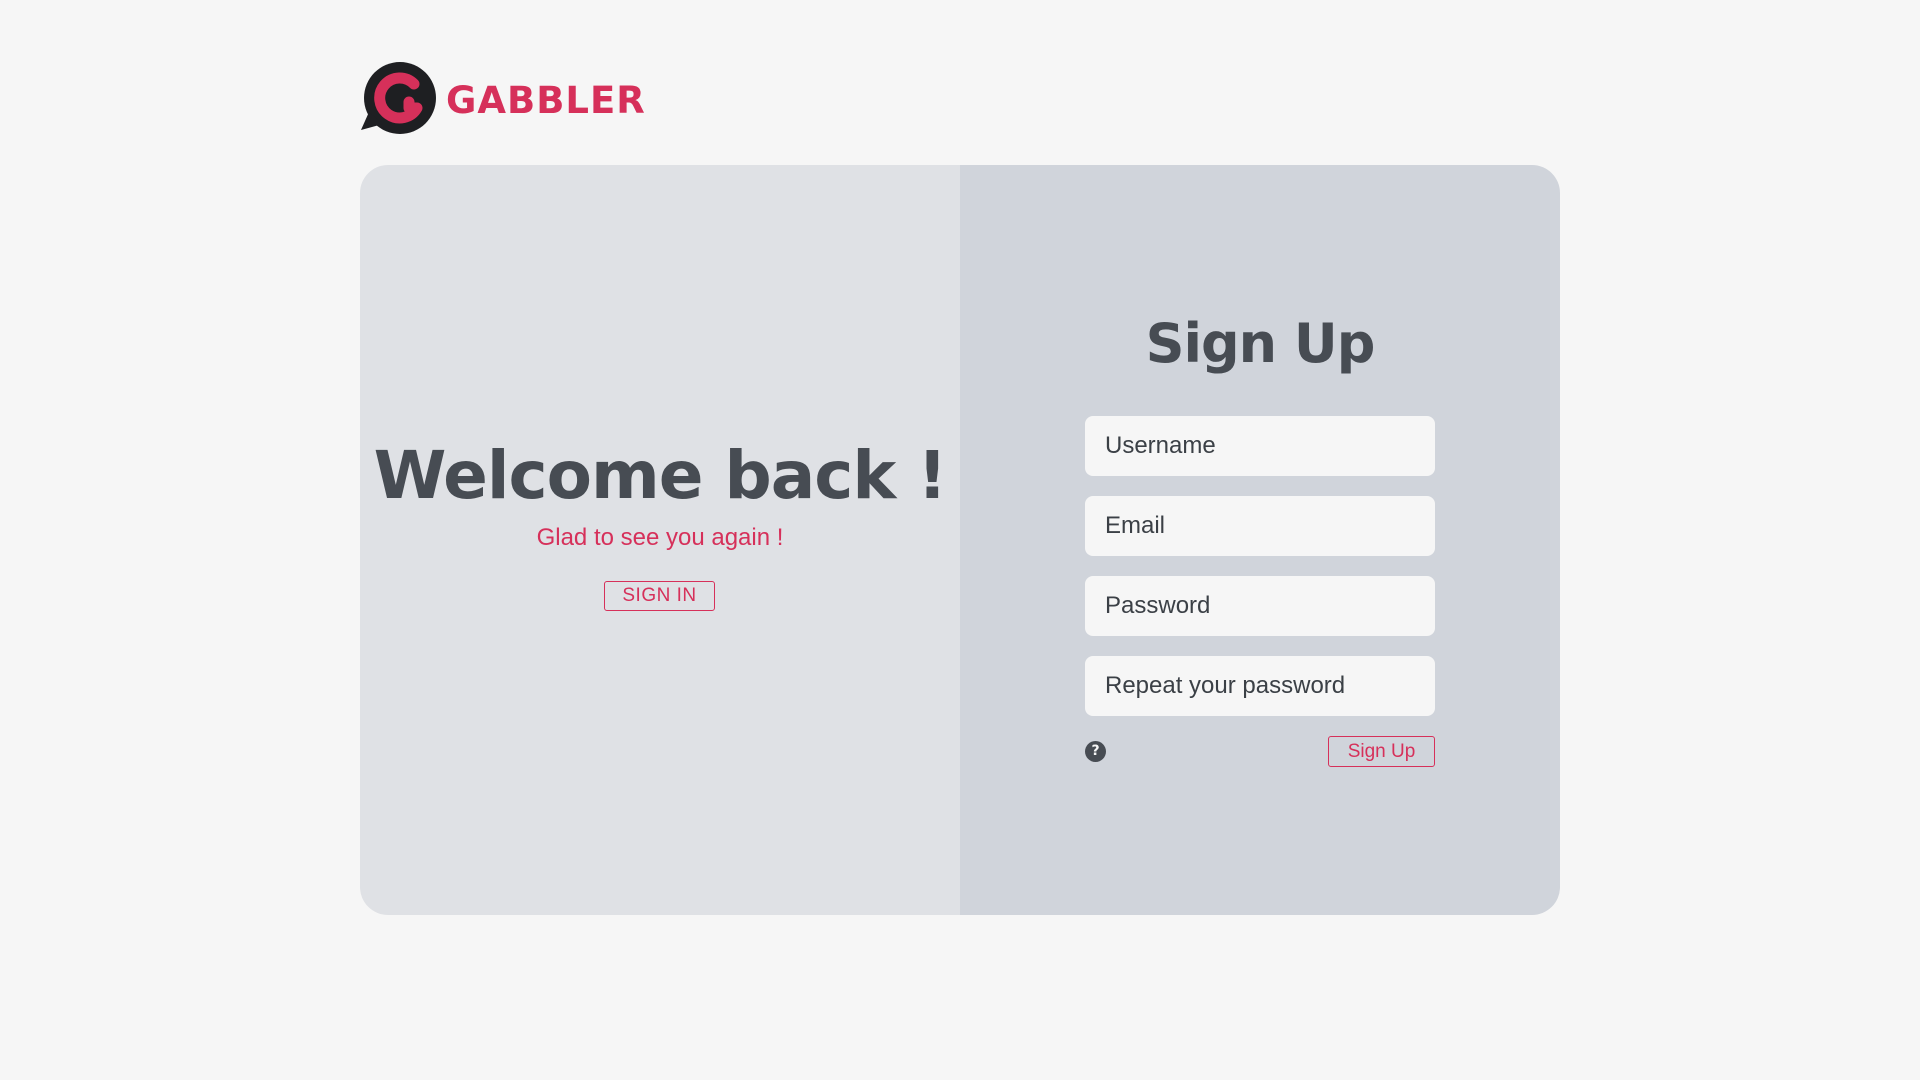  I want to click on signup-title: Sign Up, so click(1260, 343).